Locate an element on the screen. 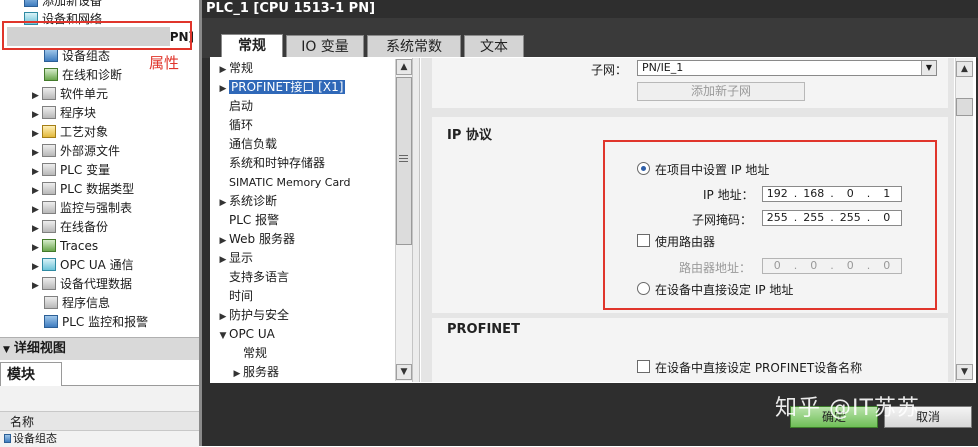 The image size is (978, 447). tree-item: ▶ PLC 数据类型 is located at coordinates (83, 189).